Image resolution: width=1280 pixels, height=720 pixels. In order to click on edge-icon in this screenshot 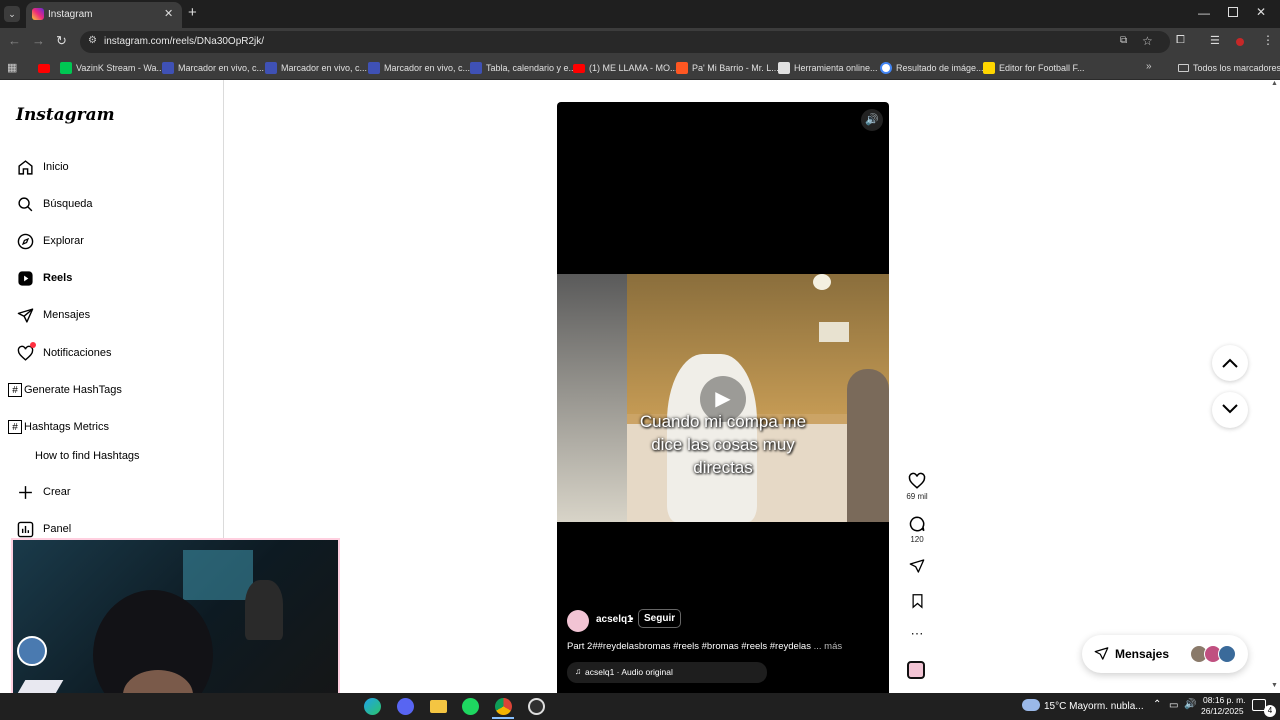, I will do `click(372, 706)`.